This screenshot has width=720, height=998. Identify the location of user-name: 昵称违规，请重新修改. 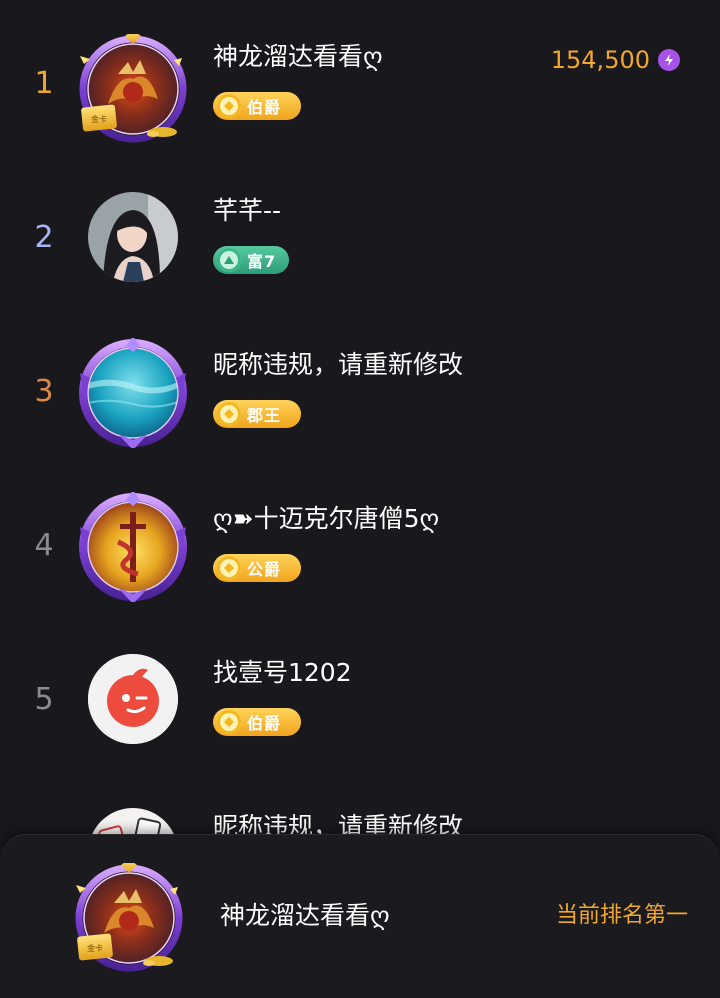
(338, 365).